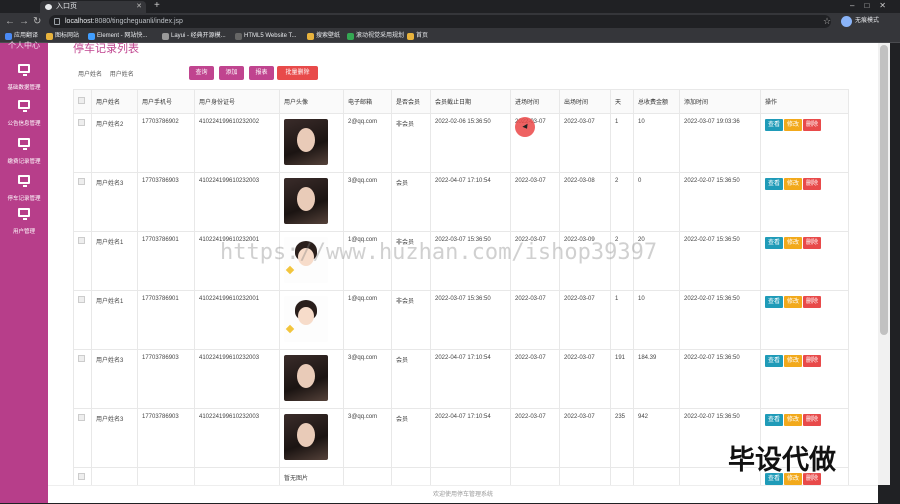 This screenshot has height=504, width=900. What do you see at coordinates (237, 101) in the screenshot?
I see `column-header: 用户身份证号` at bounding box center [237, 101].